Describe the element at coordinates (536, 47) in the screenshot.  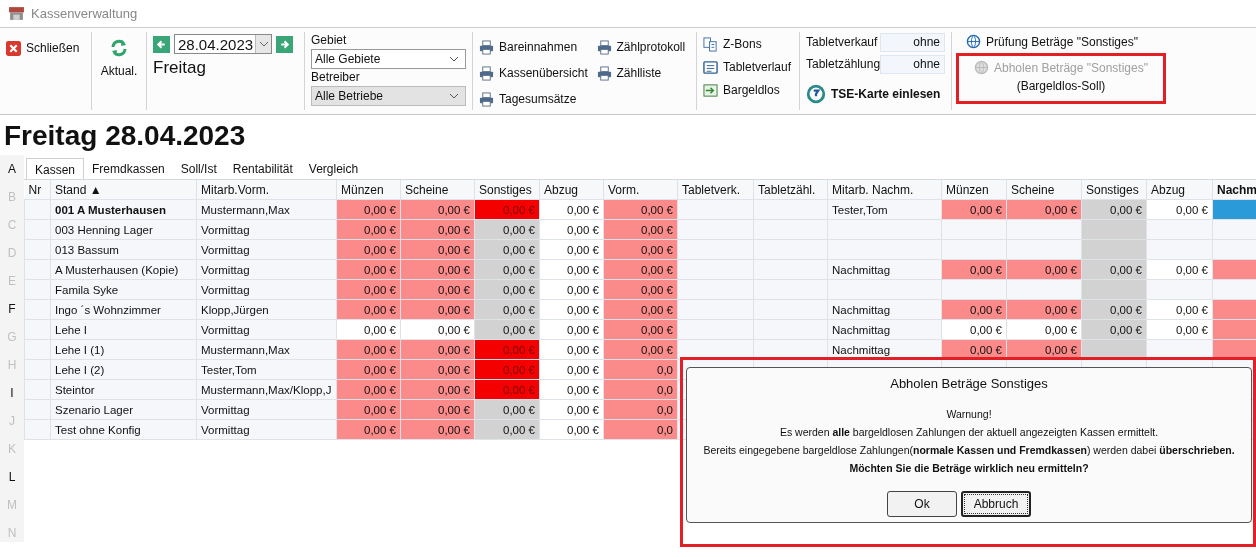
I see `report-button: Bareinnahmen` at that location.